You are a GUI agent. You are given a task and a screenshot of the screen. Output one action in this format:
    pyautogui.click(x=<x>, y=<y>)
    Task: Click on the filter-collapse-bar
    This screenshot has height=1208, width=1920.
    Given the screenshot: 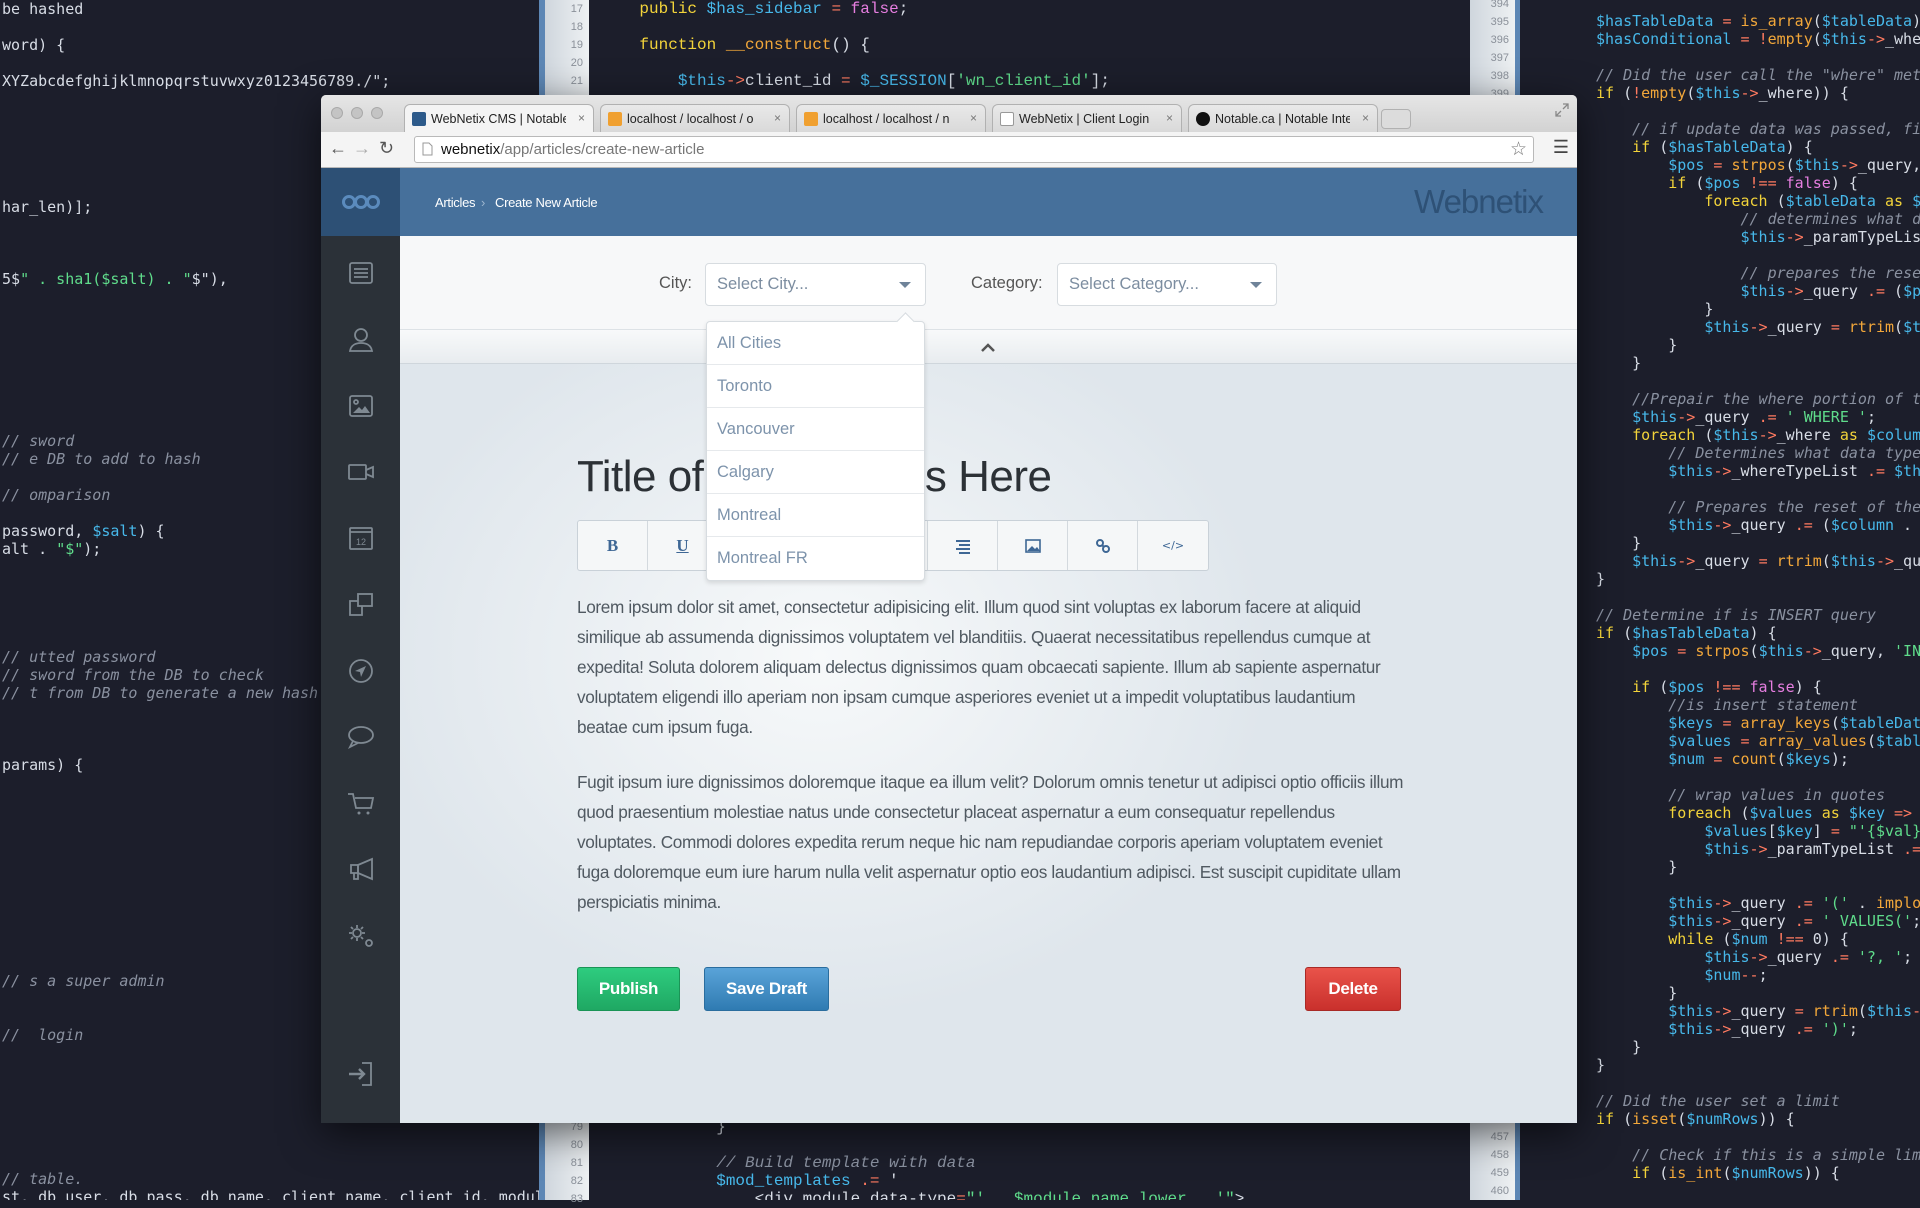 What is the action you would take?
    pyautogui.click(x=988, y=347)
    